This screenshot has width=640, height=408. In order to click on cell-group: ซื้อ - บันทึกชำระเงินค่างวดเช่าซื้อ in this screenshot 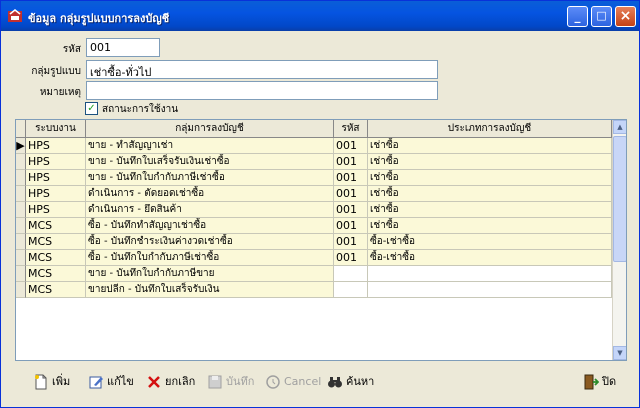, I will do `click(210, 242)`.